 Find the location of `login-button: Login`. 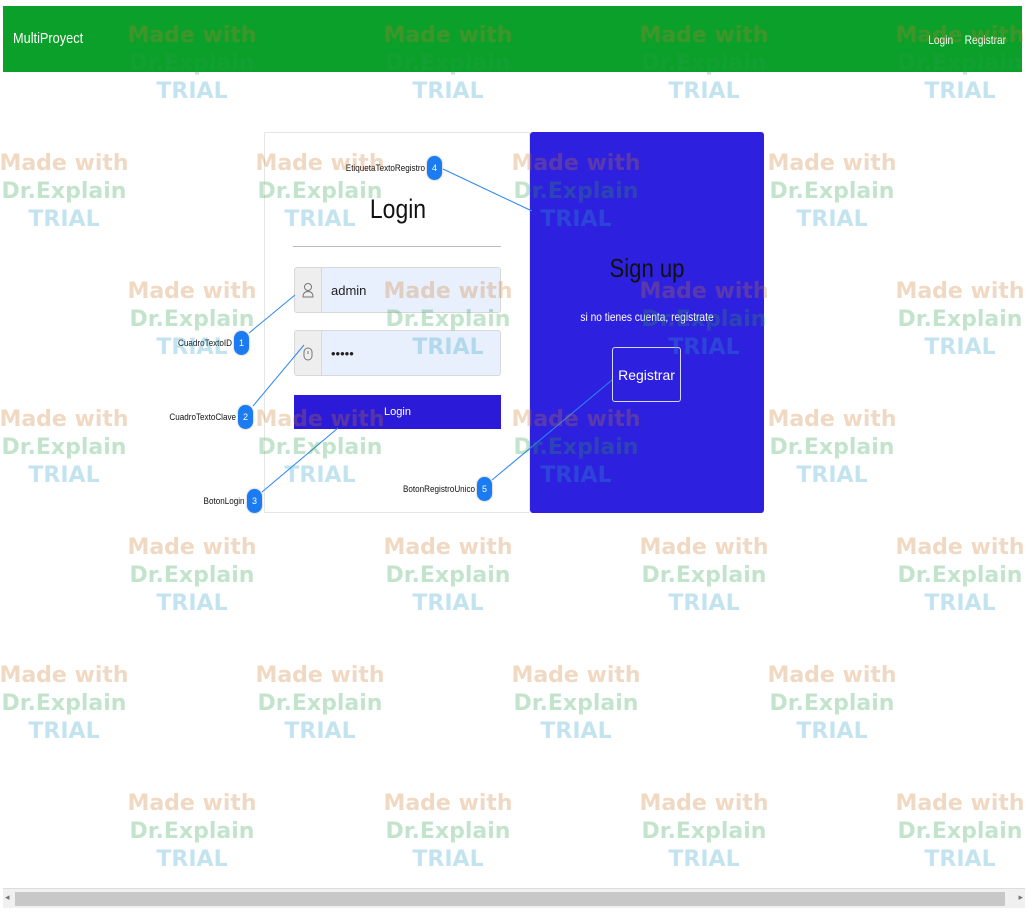

login-button: Login is located at coordinates (397, 412).